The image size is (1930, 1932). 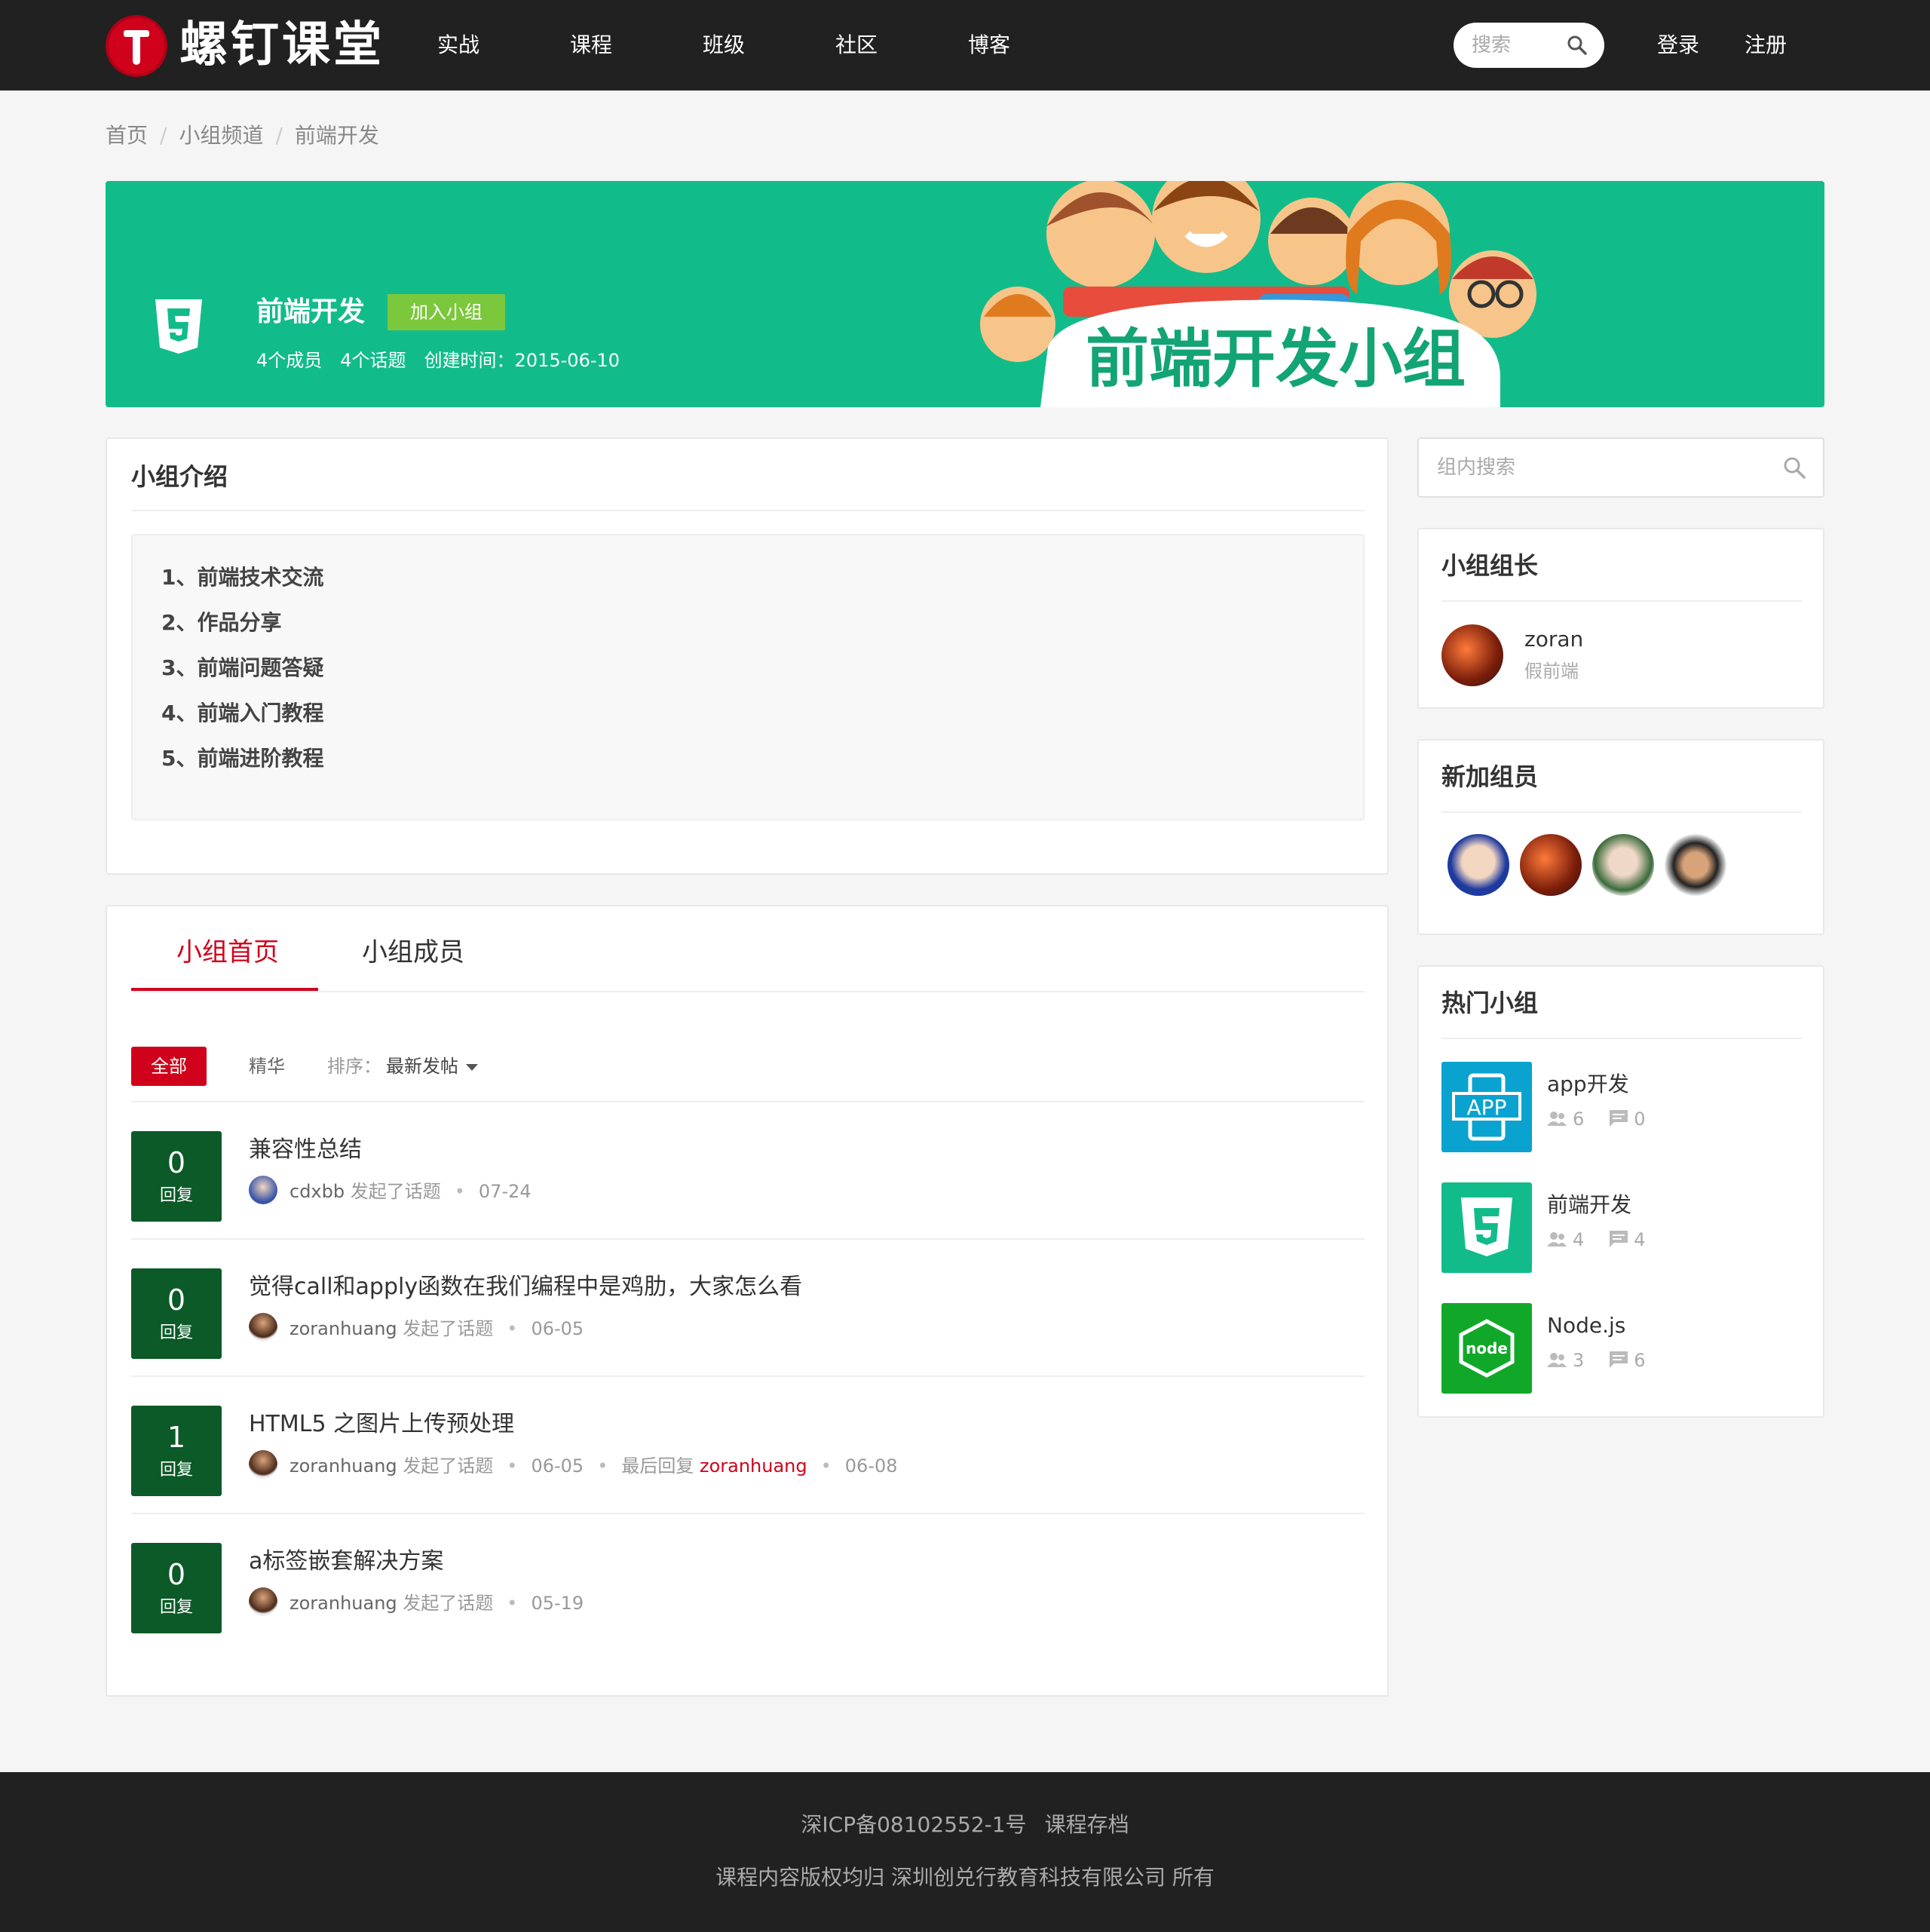 I want to click on tab-group-members: 小组成员, so click(x=413, y=952).